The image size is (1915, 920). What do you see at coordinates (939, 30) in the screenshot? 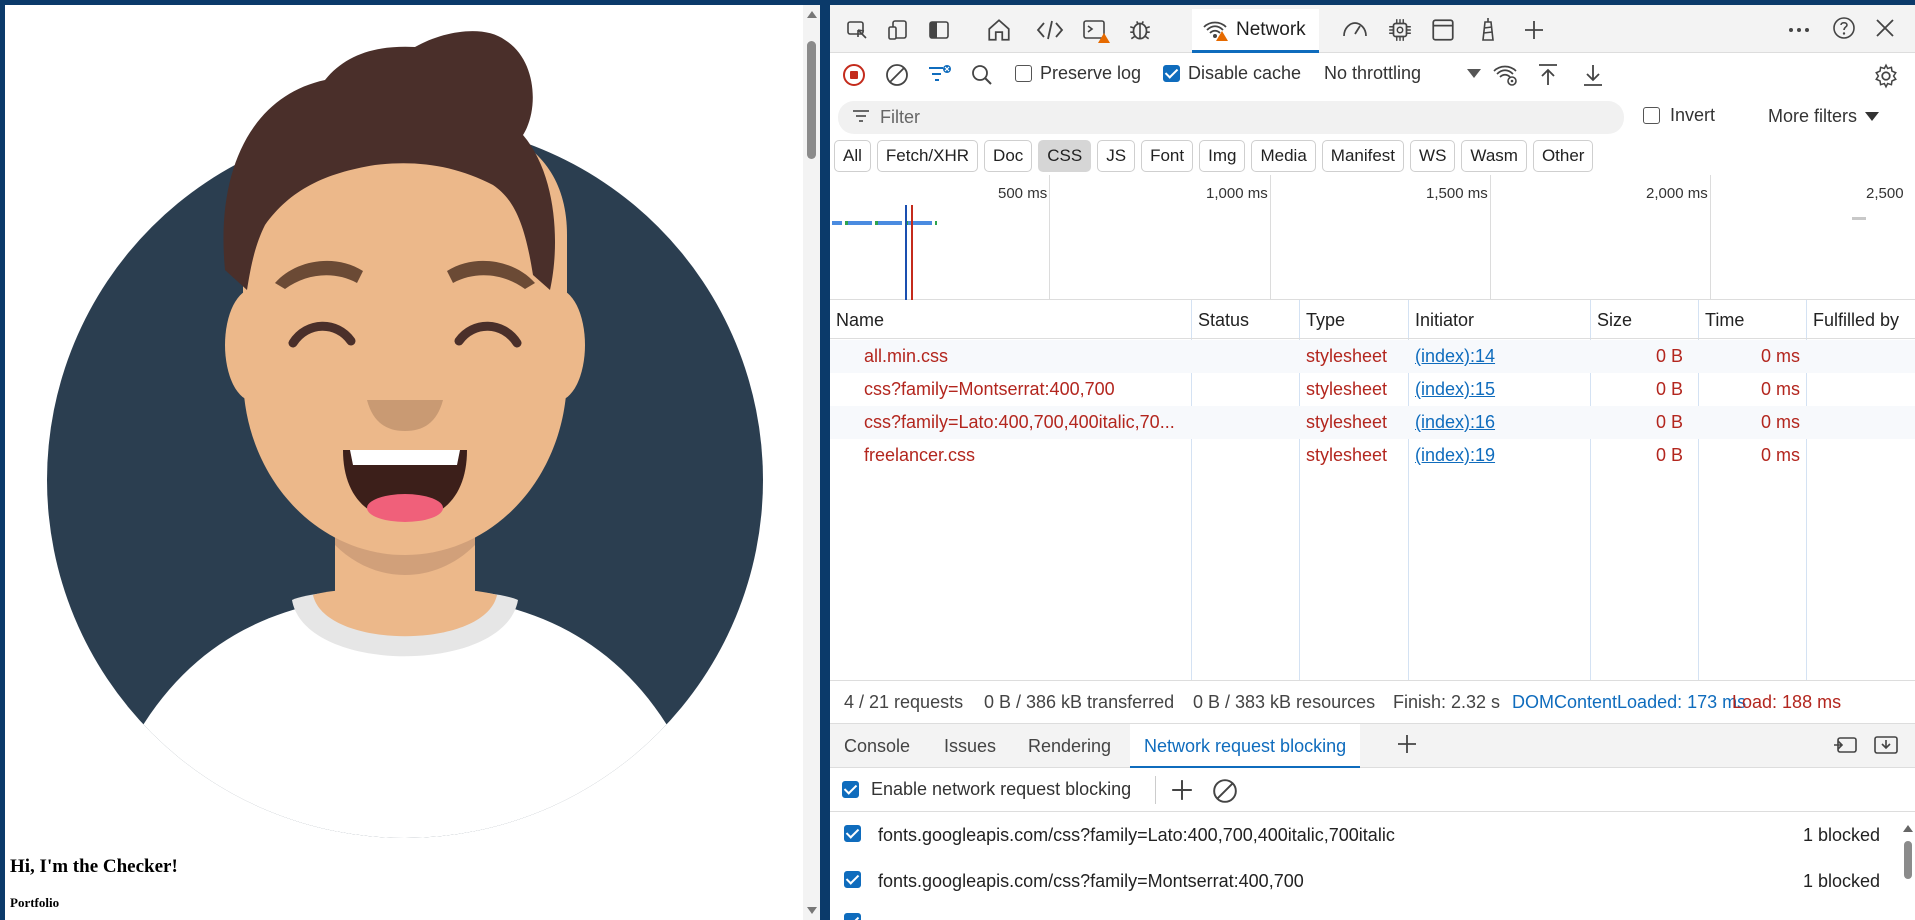
I see `dock-side-icon` at bounding box center [939, 30].